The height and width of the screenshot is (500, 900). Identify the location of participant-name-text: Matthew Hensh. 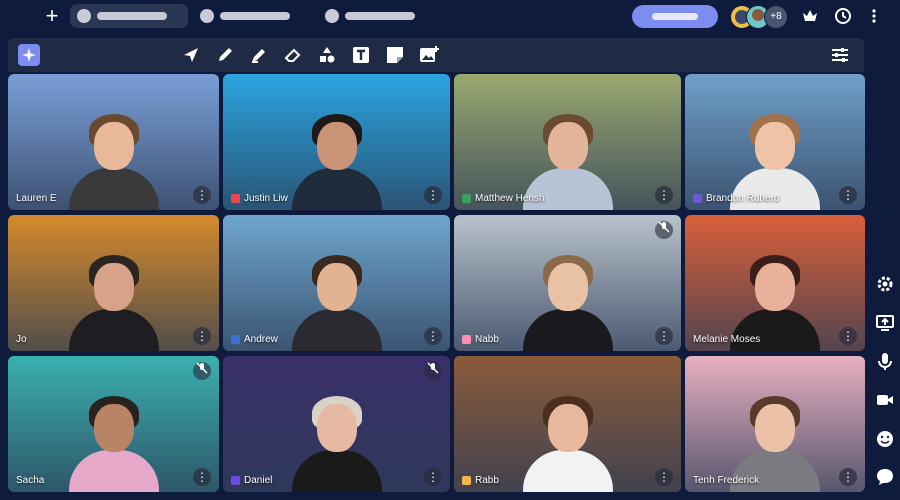
(510, 198).